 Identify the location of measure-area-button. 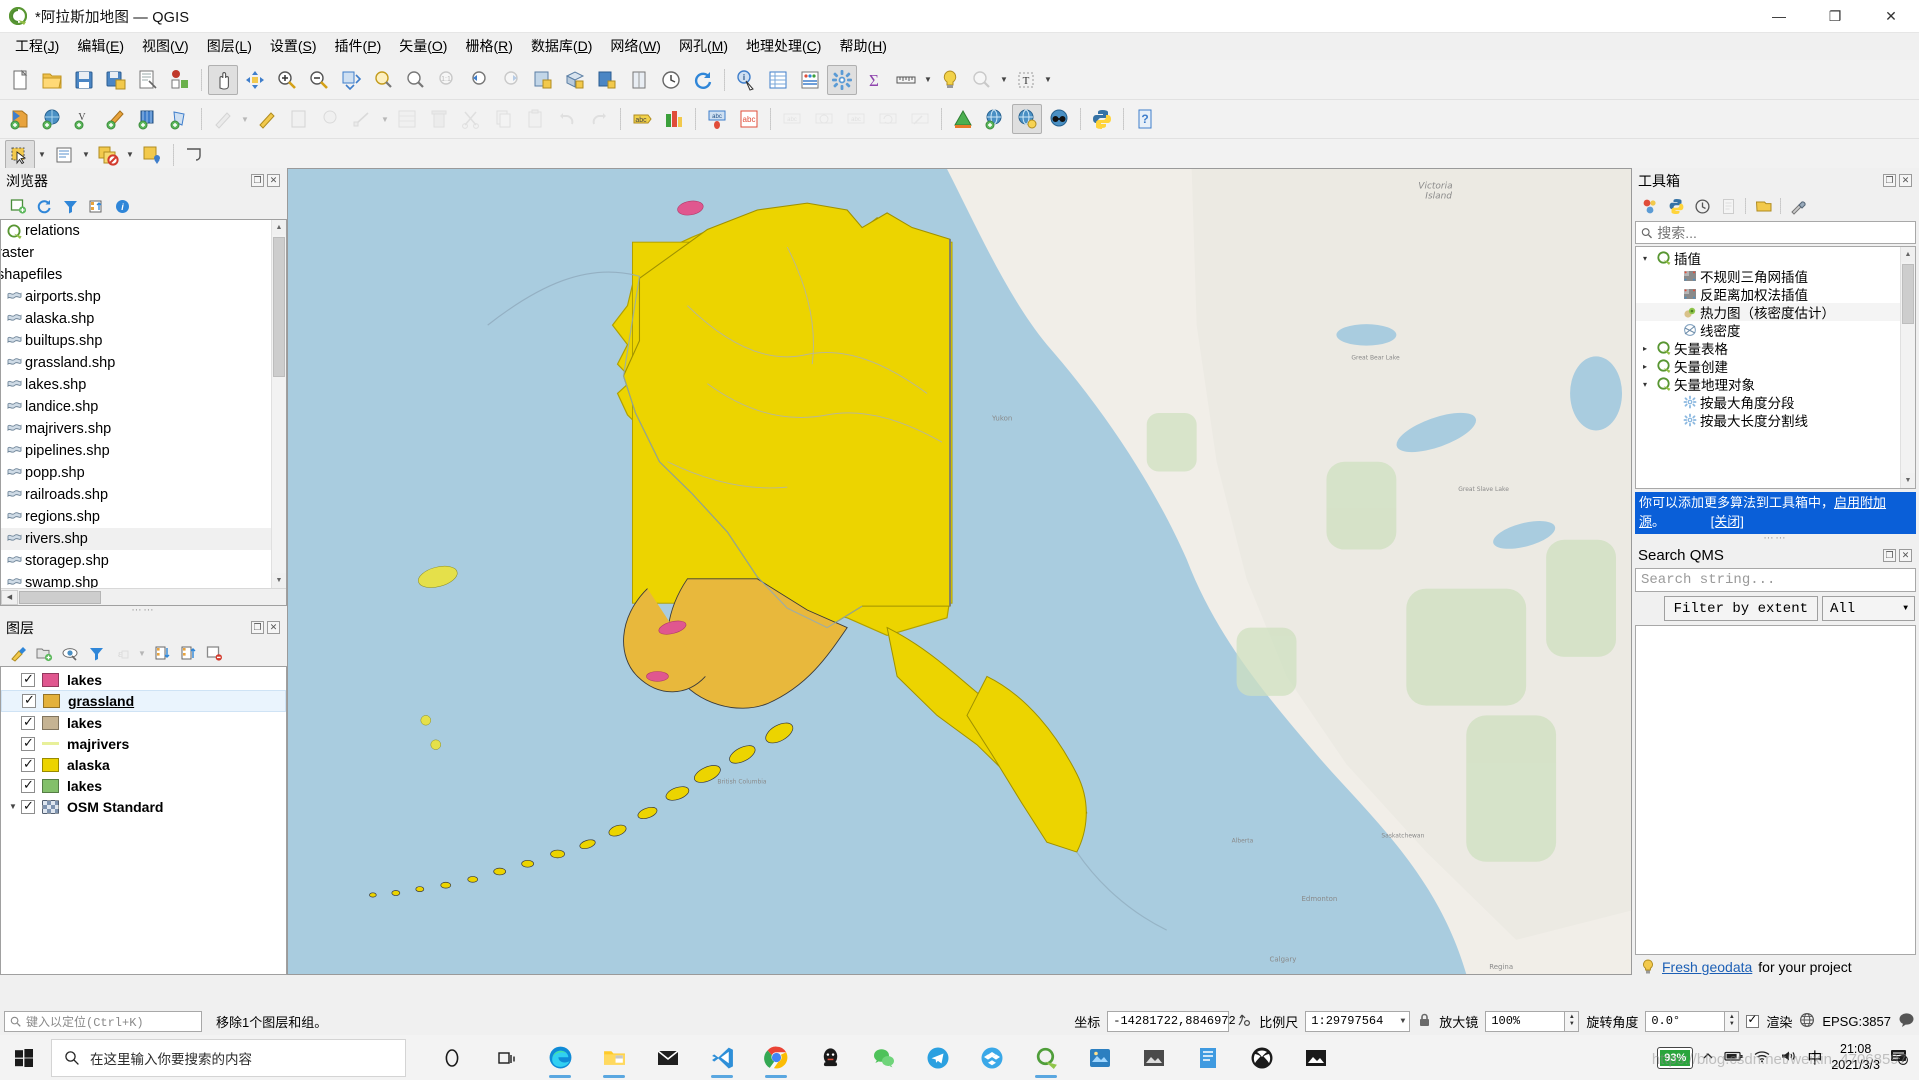
(195, 155).